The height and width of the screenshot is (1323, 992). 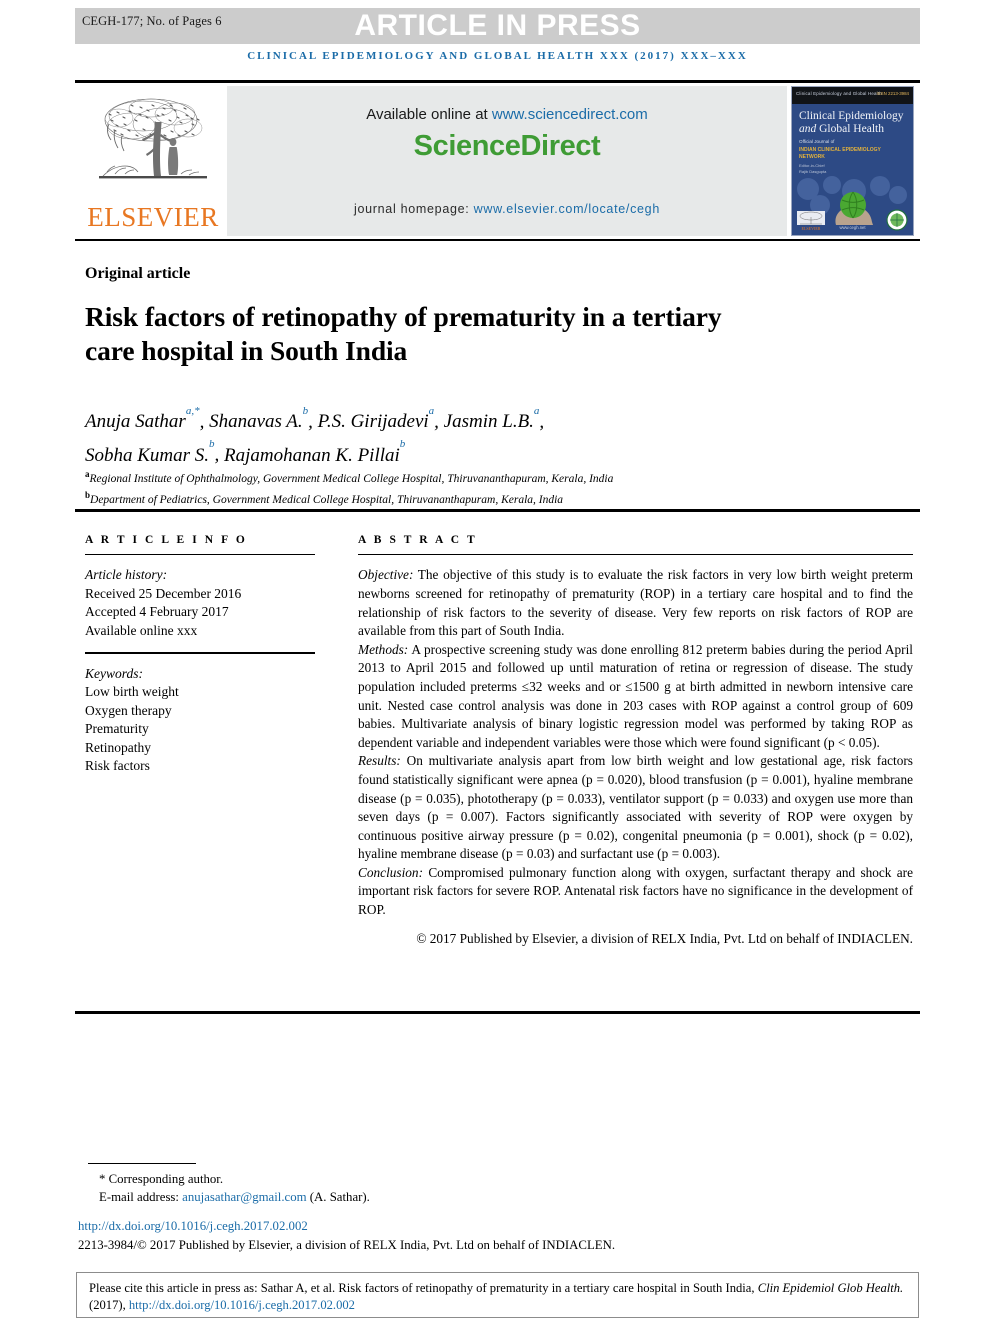 I want to click on globe-shape, so click(x=853, y=205).